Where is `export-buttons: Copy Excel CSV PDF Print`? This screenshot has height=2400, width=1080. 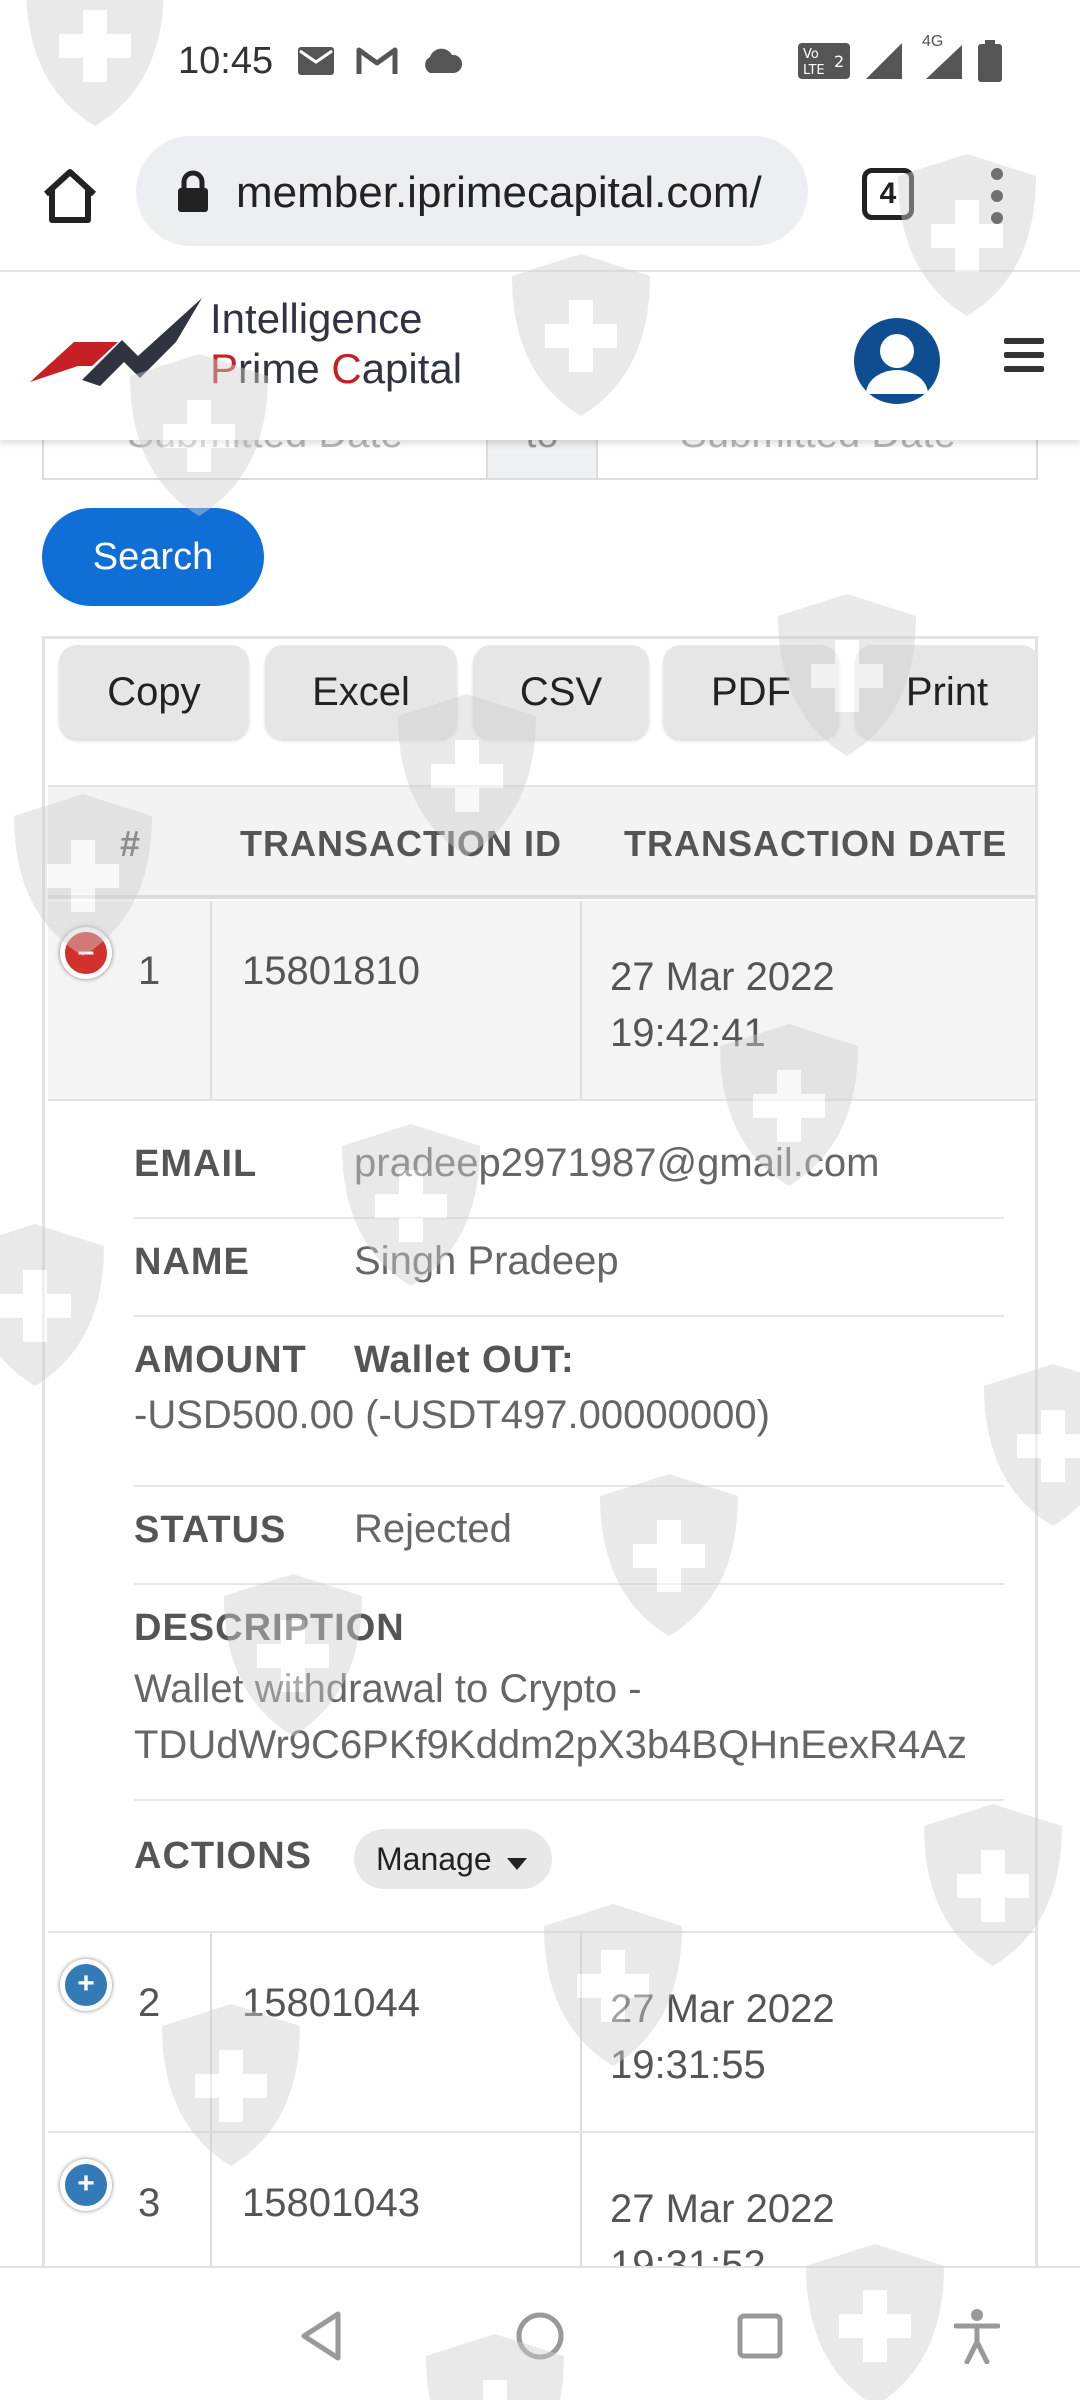
export-buttons: Copy Excel CSV PDF Print is located at coordinates (547, 693).